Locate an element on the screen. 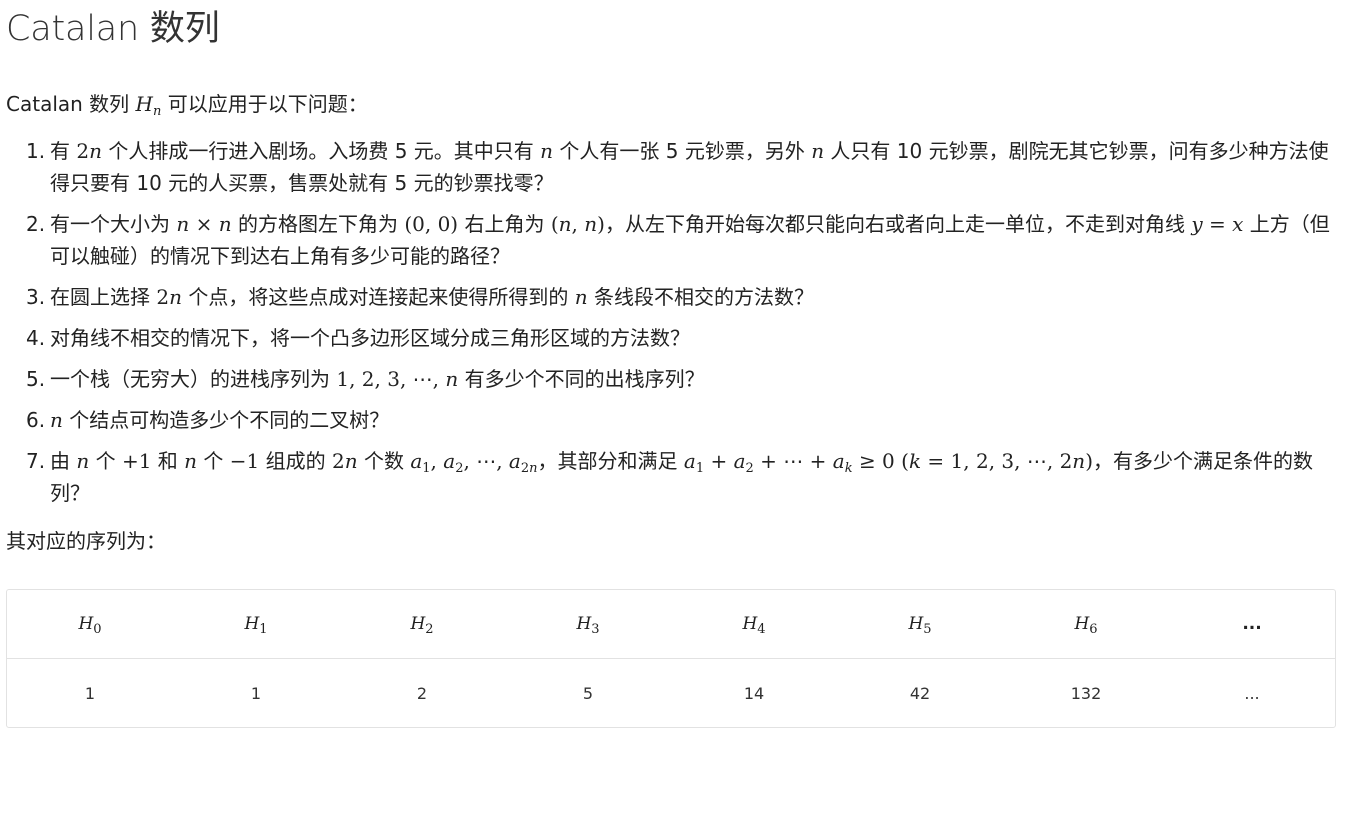 The width and height of the screenshot is (1347, 826). value-cell: 42 is located at coordinates (920, 693).